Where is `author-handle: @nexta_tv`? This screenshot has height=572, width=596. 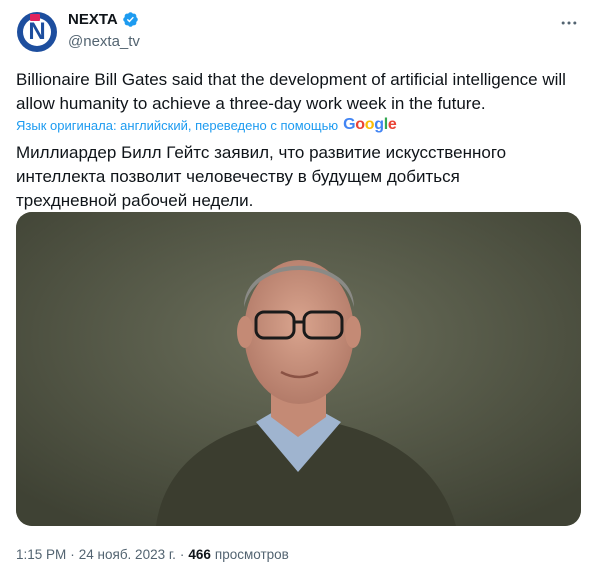 author-handle: @nexta_tv is located at coordinates (104, 41).